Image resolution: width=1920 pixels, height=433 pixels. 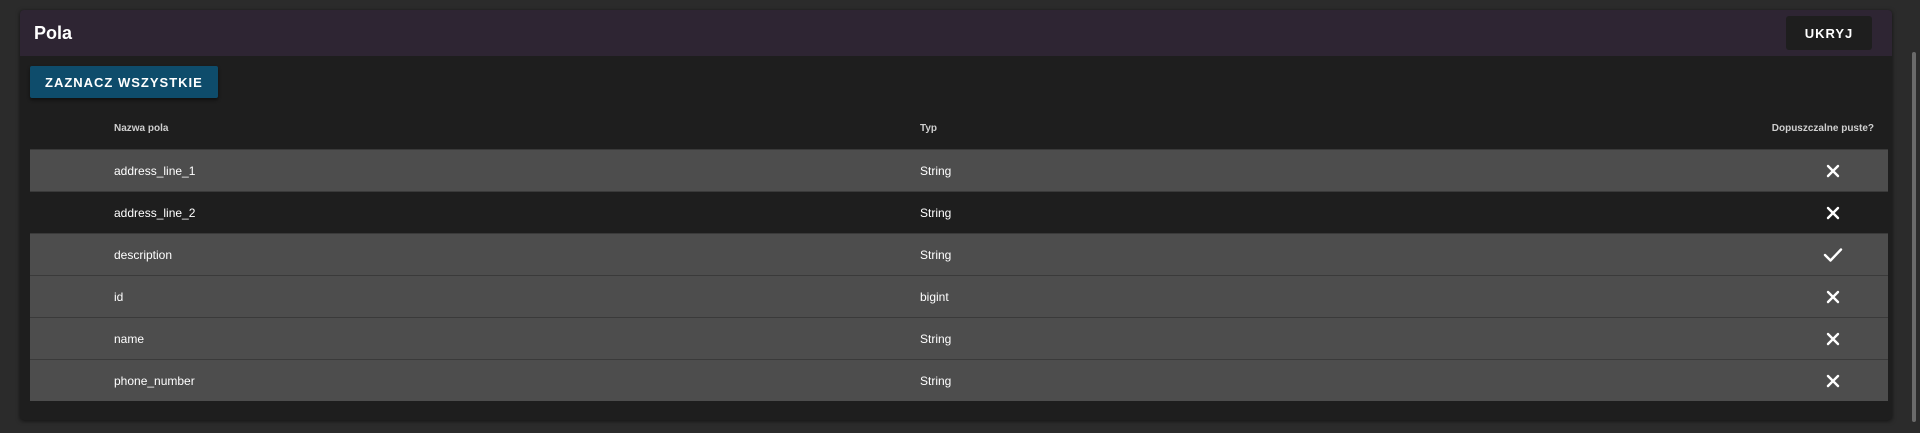 I want to click on field-name: id, so click(x=119, y=296).